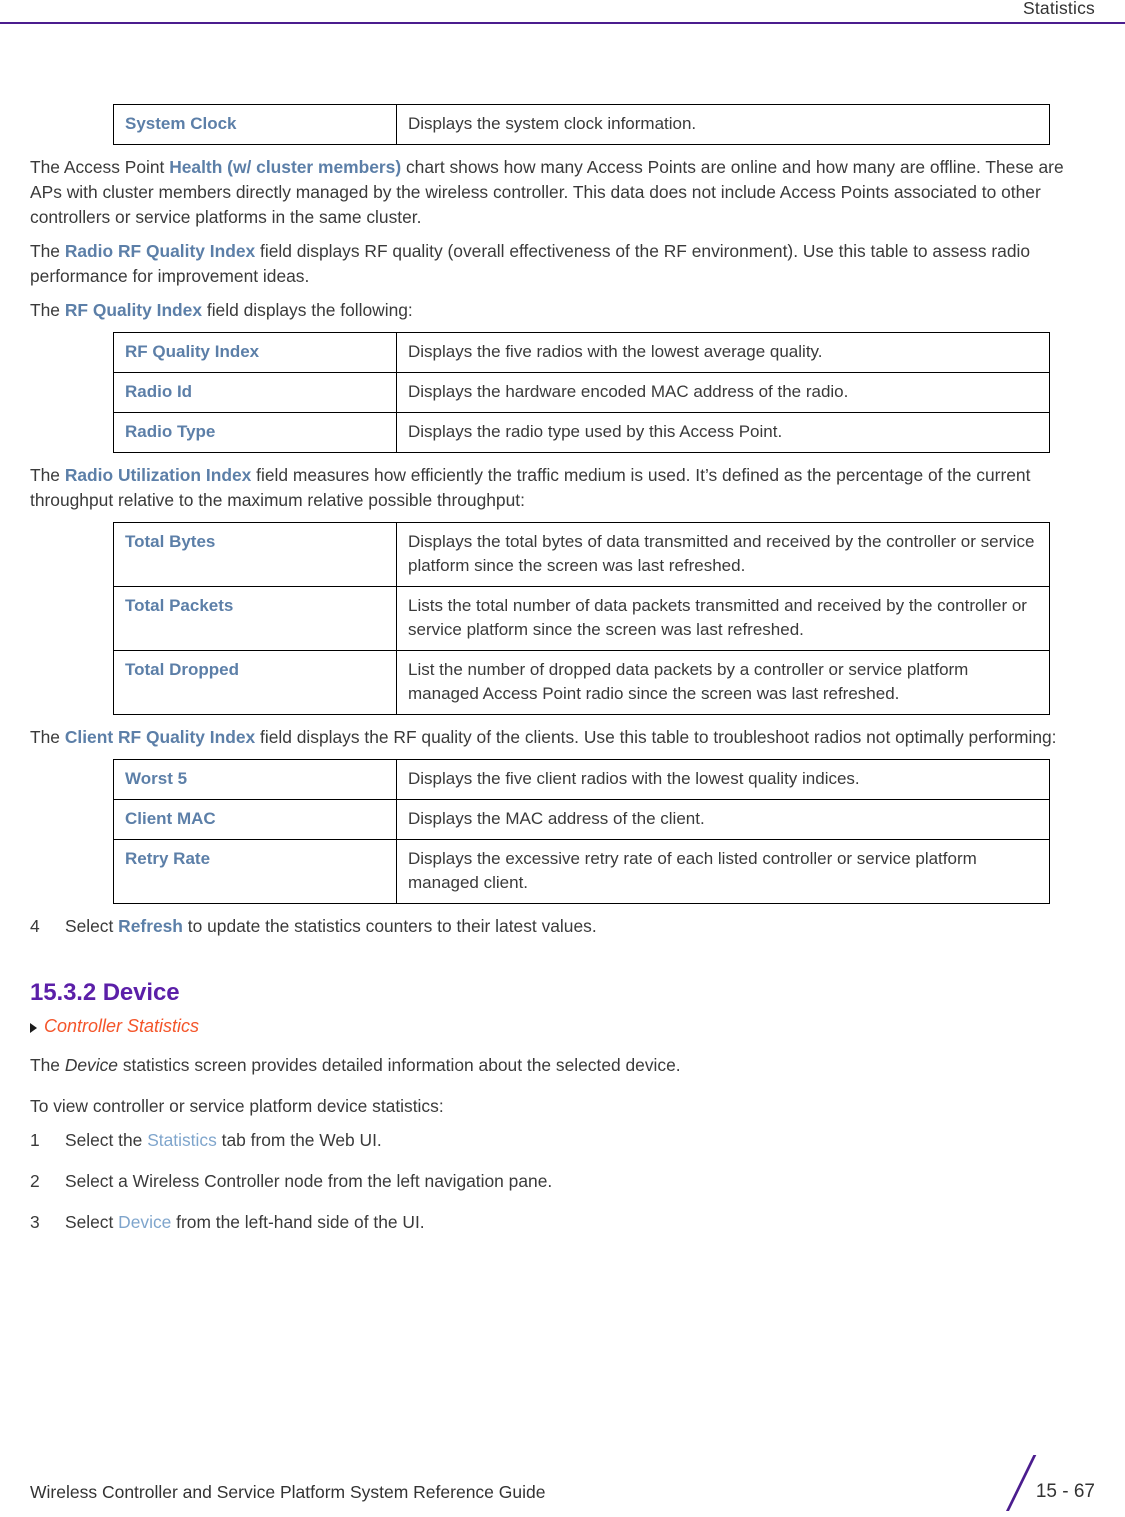  What do you see at coordinates (35, 1181) in the screenshot?
I see `step-number: 2` at bounding box center [35, 1181].